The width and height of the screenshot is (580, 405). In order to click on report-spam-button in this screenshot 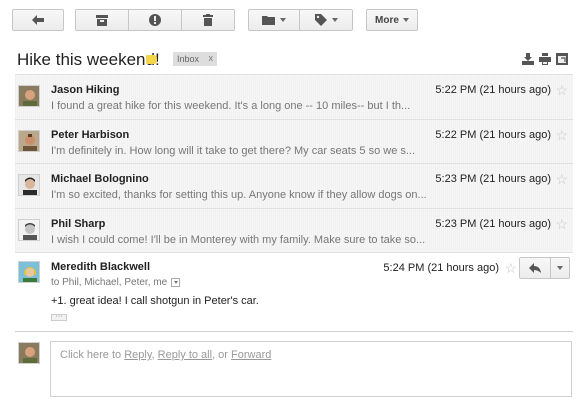, I will do `click(155, 20)`.